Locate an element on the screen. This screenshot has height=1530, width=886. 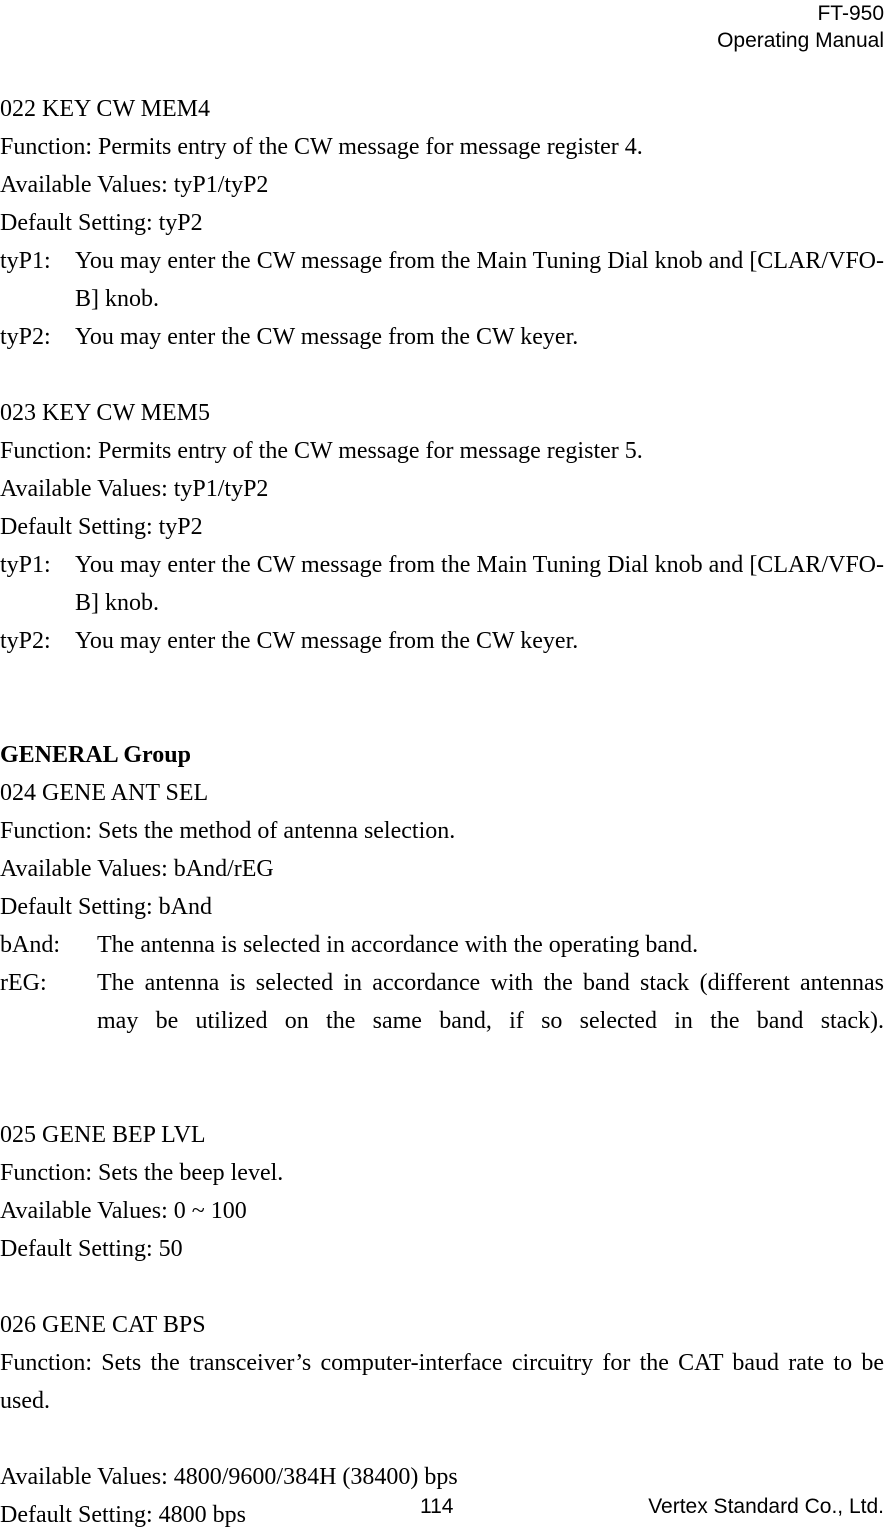
menu-title-023: 023 KEY CW MEM5 is located at coordinates (105, 413).